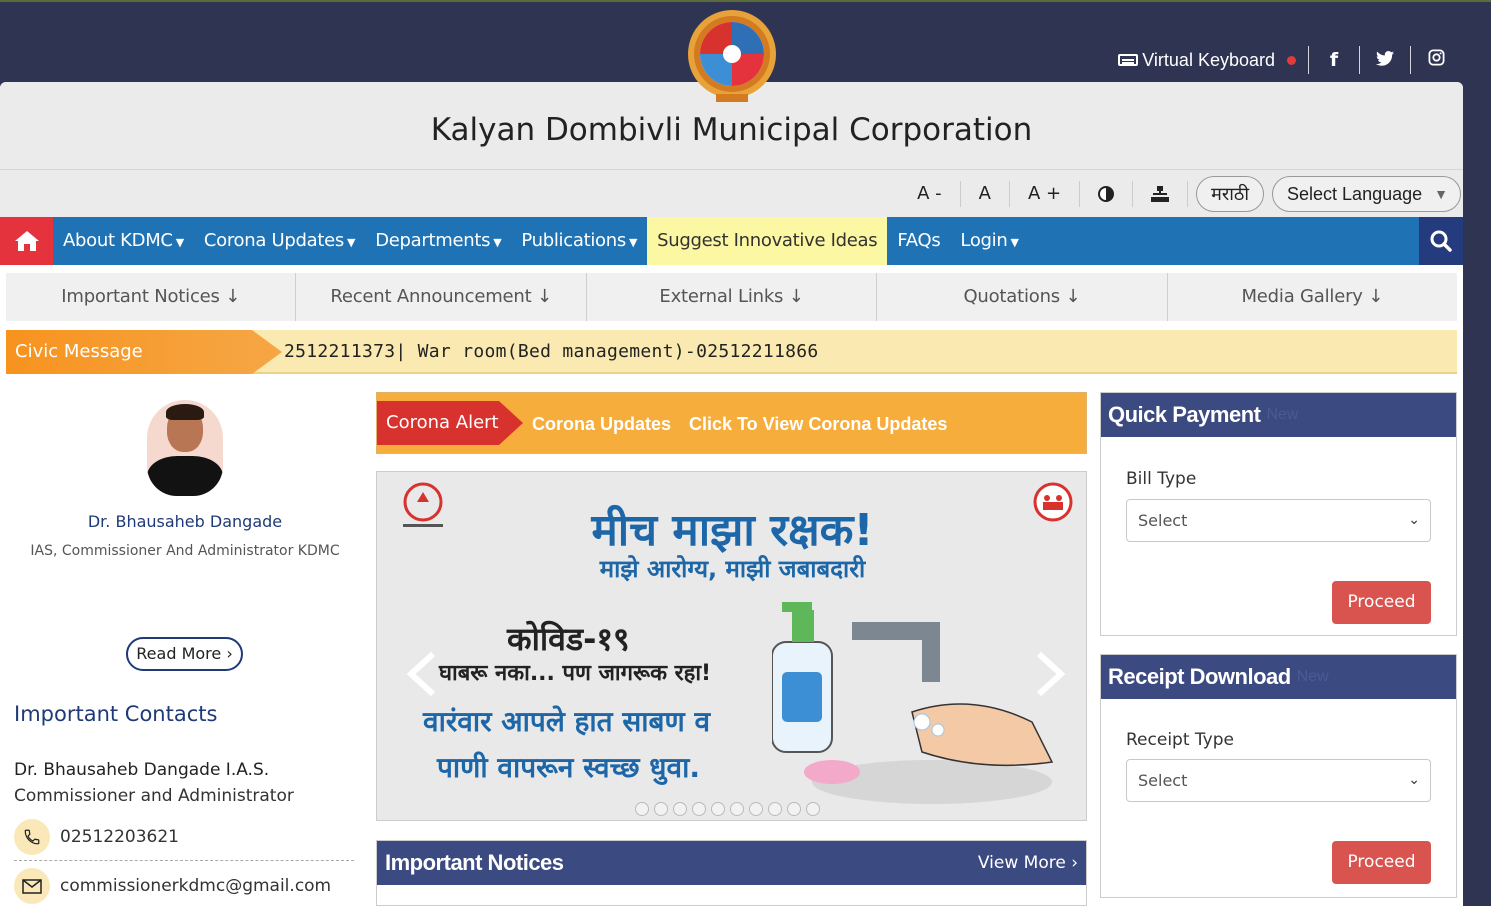  What do you see at coordinates (767, 241) in the screenshot?
I see `nav-item-suggest: Suggest Innovative Ideas` at bounding box center [767, 241].